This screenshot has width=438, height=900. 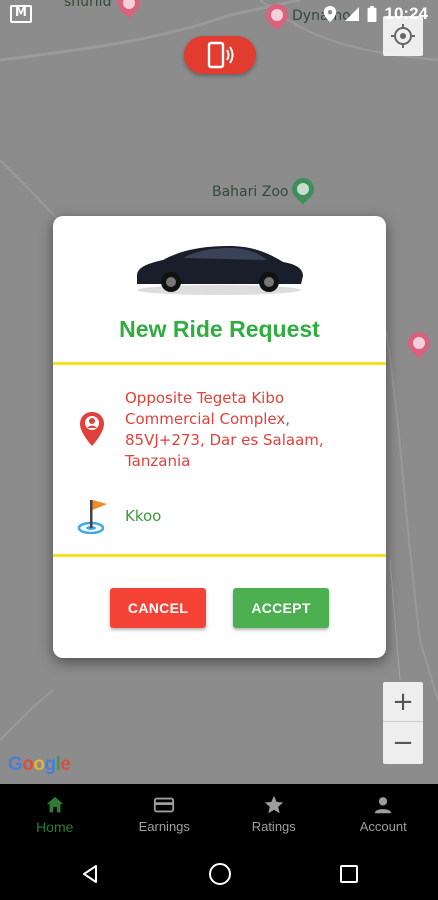 I want to click on back-icon, so click(x=90, y=874).